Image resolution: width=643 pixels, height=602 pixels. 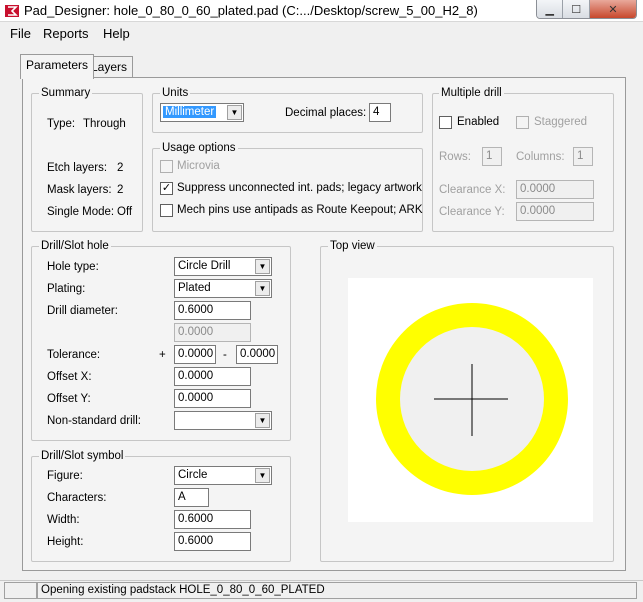 What do you see at coordinates (455, 157) in the screenshot?
I see `rows-label: Rows:` at bounding box center [455, 157].